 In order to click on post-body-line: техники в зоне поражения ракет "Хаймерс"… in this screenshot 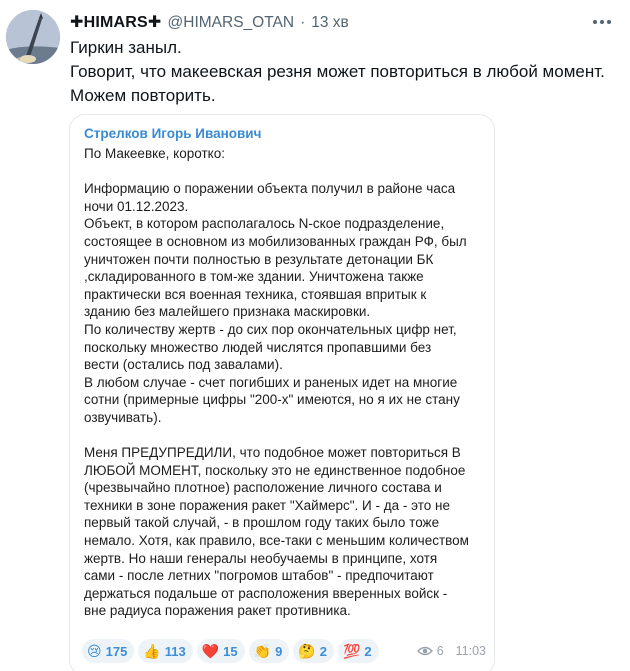, I will do `click(267, 505)`.